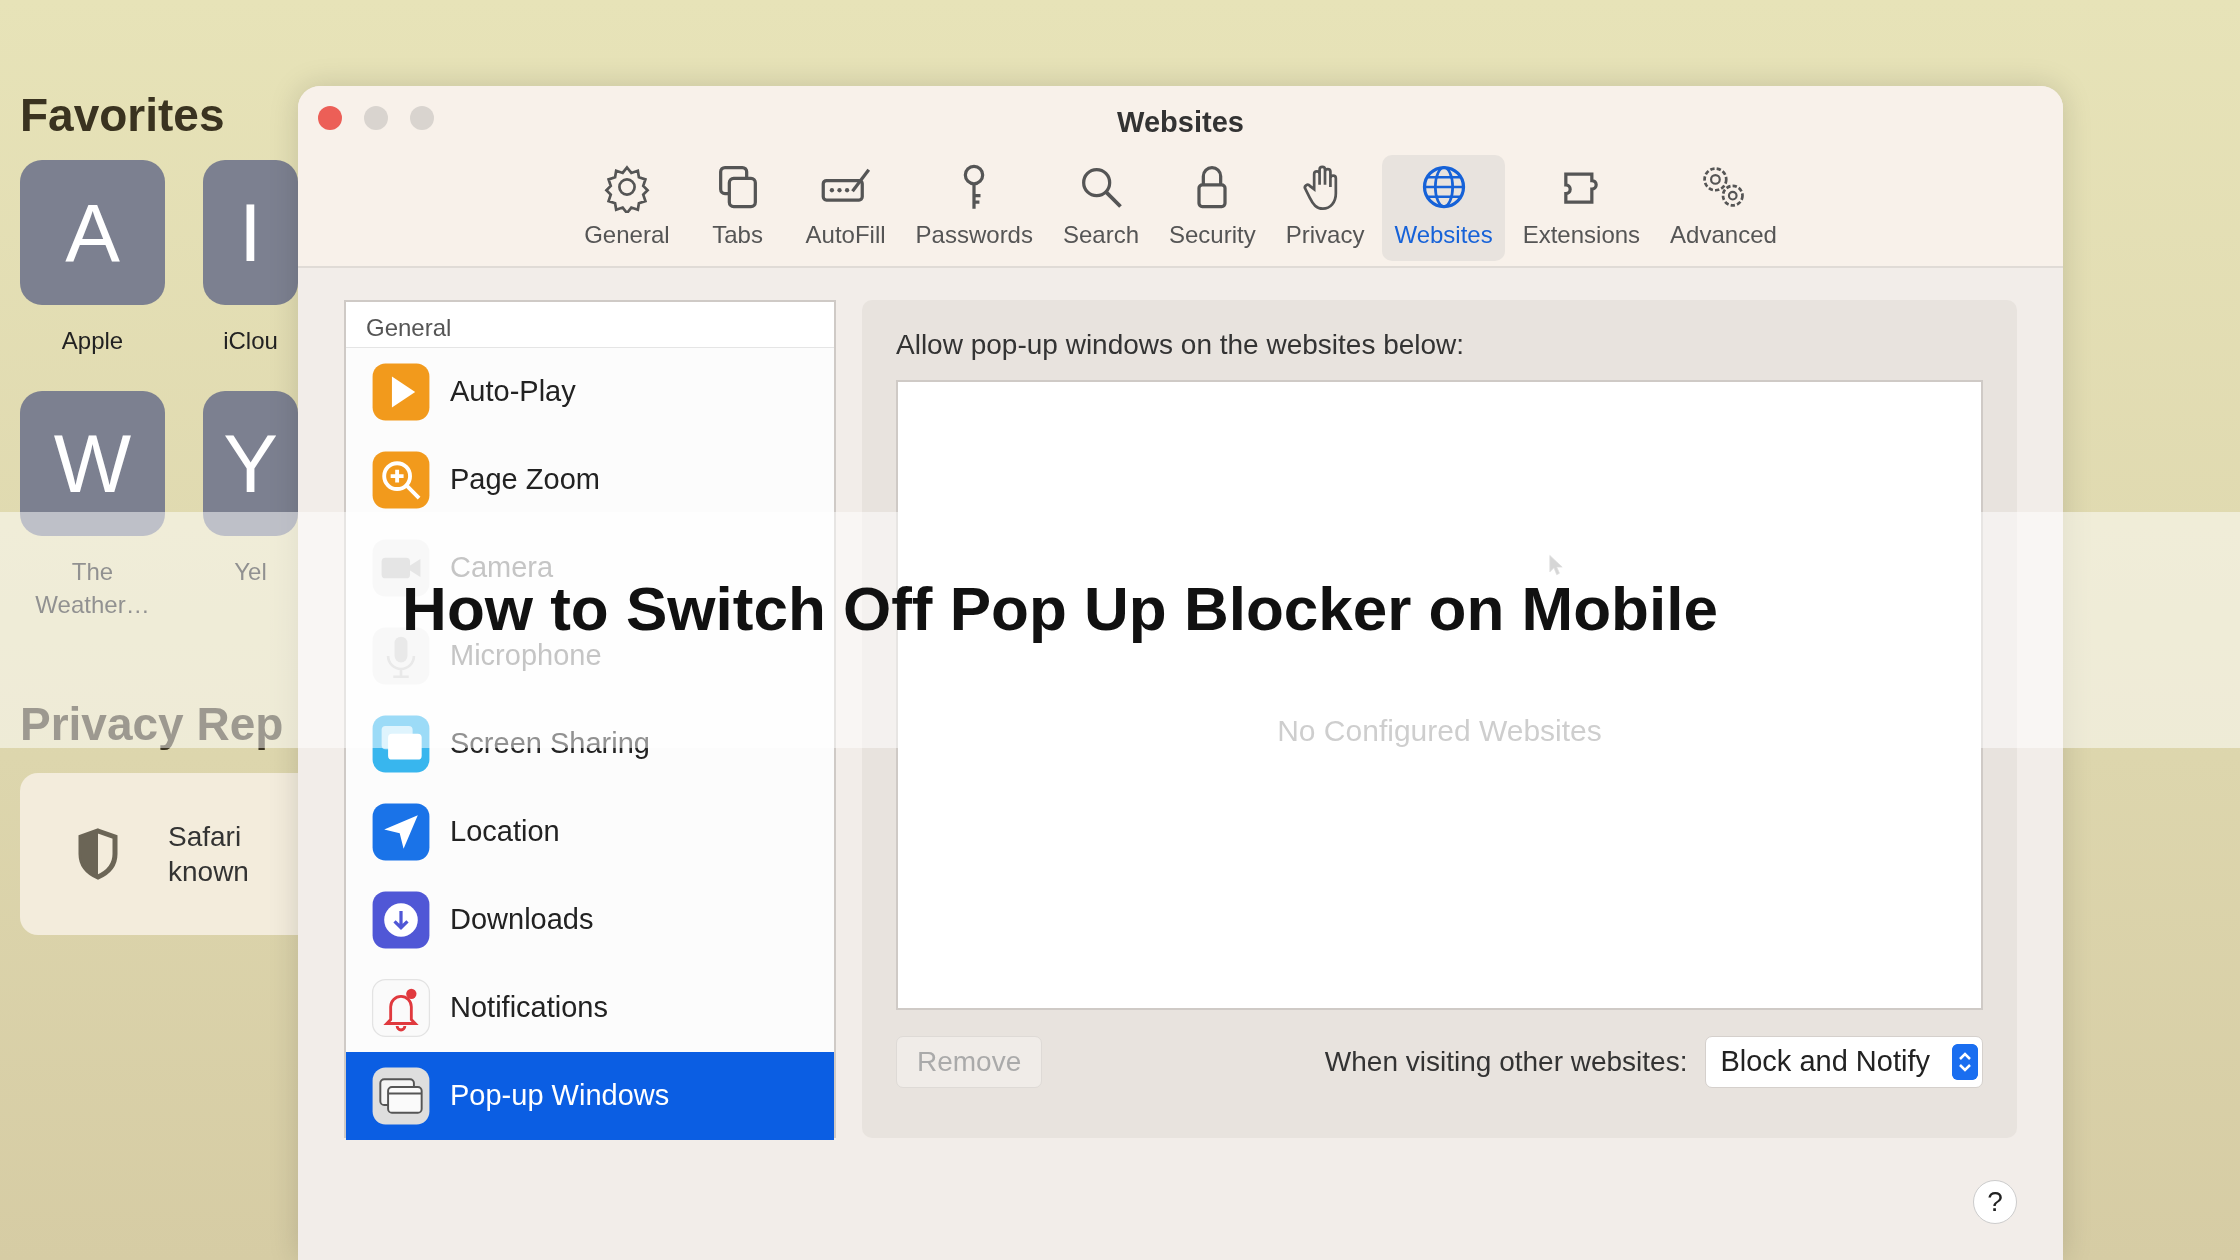 The height and width of the screenshot is (1260, 2240). What do you see at coordinates (208, 855) in the screenshot?
I see `privacy-text: Safari known` at bounding box center [208, 855].